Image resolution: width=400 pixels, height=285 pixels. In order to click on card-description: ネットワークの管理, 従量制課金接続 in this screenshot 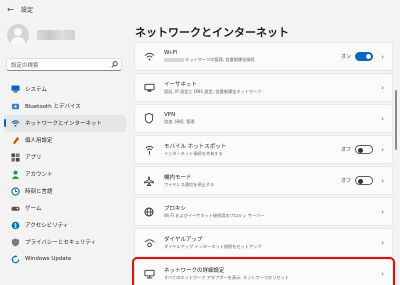, I will do `click(252, 60)`.